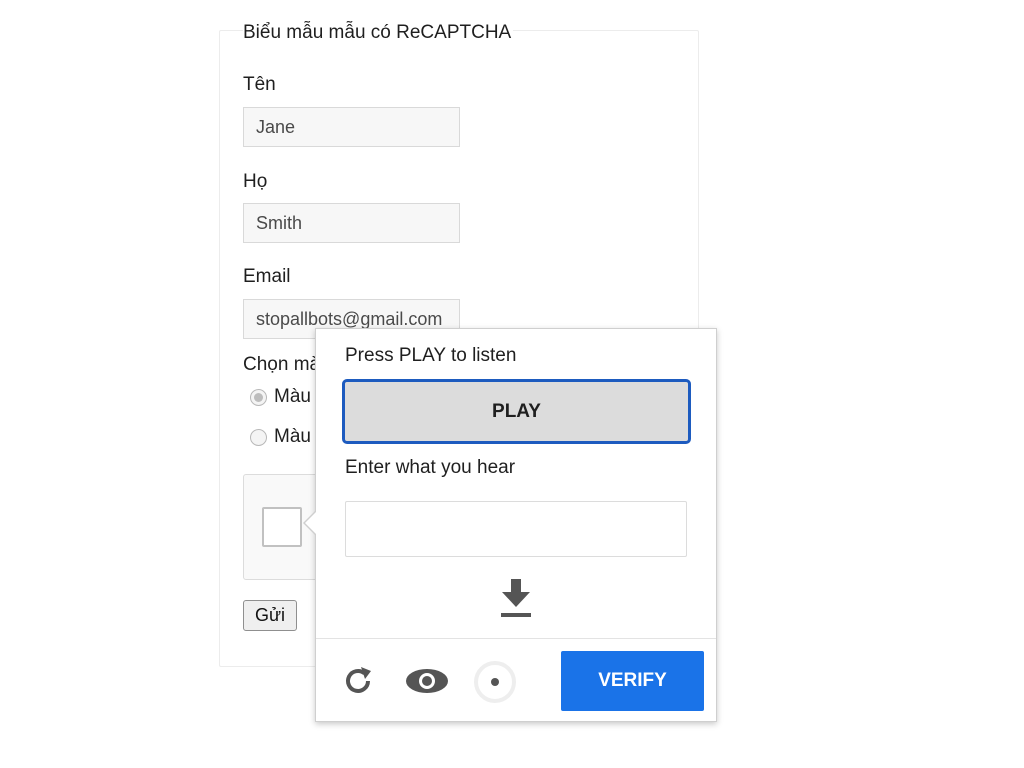 This screenshot has height=768, width=1024. I want to click on eye-icon, so click(427, 681).